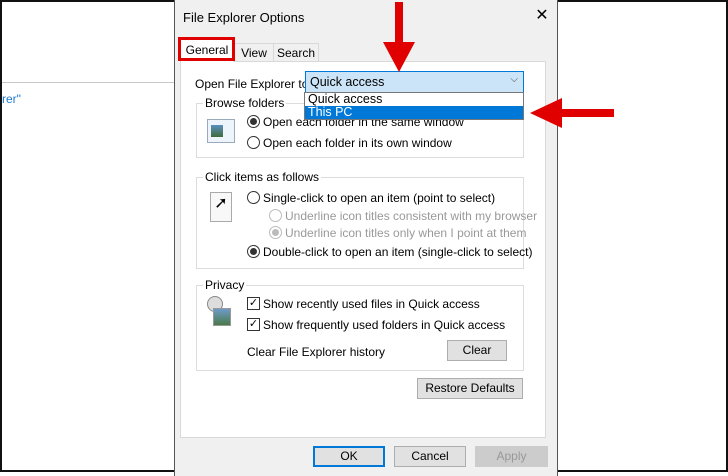 The image size is (728, 476). Describe the element at coordinates (572, 113) in the screenshot. I see `left-arrow-icon` at that location.